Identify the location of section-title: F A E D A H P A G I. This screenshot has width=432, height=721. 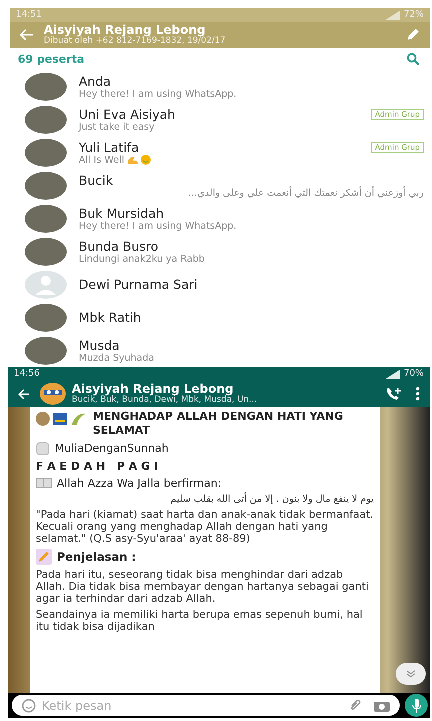
(98, 466).